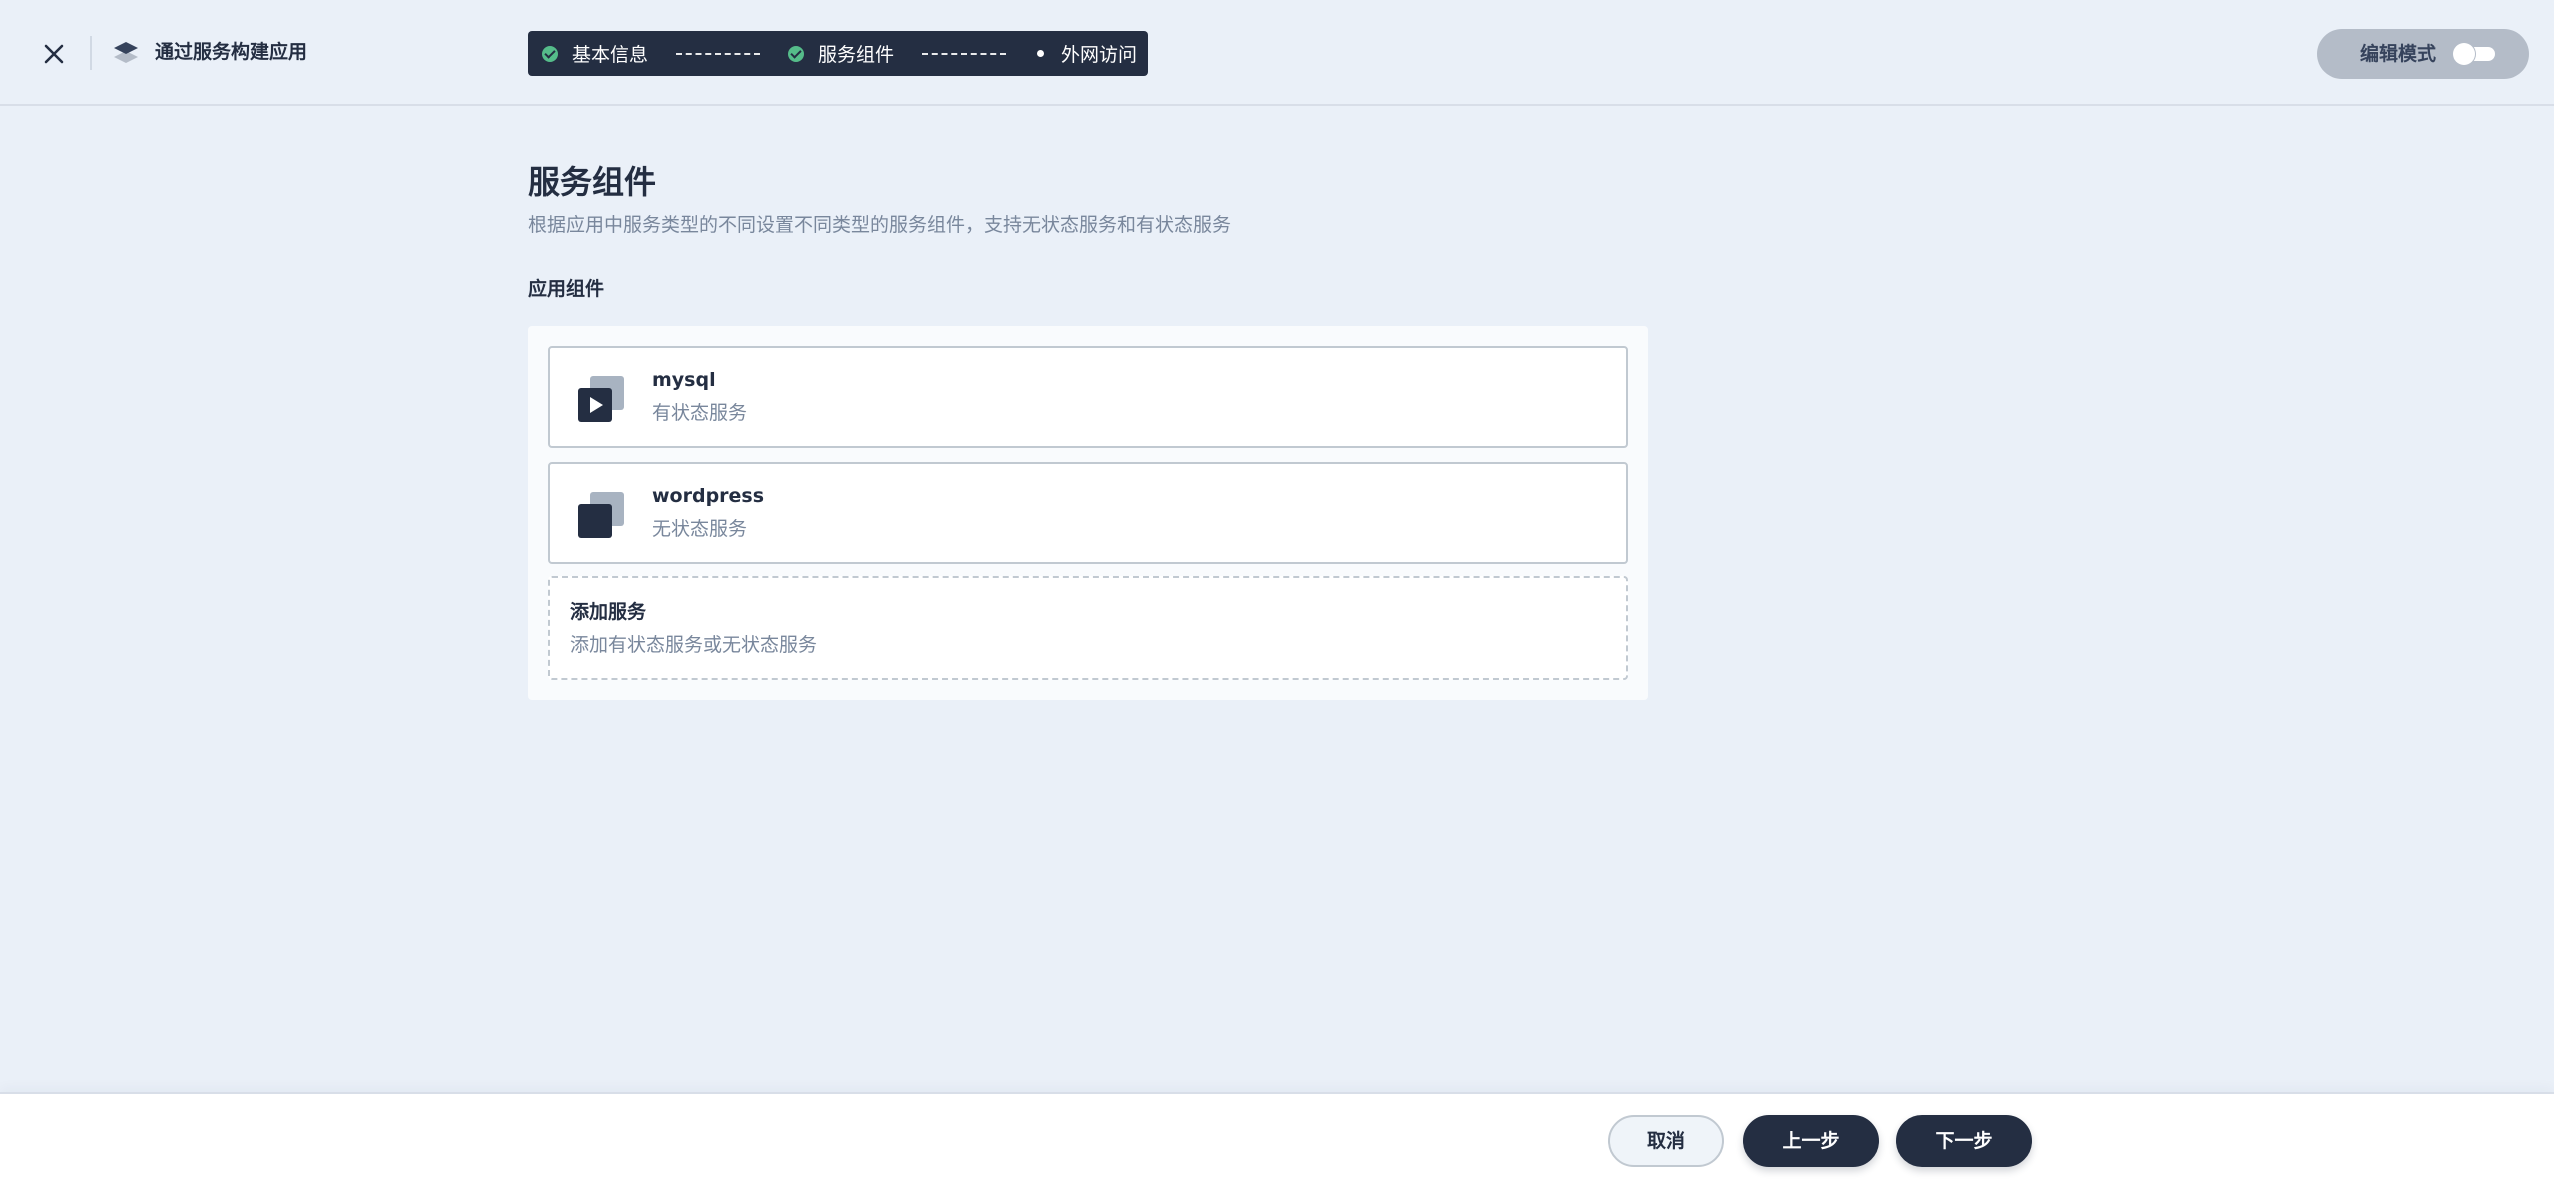  Describe the element at coordinates (1277, 53) in the screenshot. I see `header-bar: 通过服务构建应用 基本信息 服务组件 外网访问 编辑模式` at that location.